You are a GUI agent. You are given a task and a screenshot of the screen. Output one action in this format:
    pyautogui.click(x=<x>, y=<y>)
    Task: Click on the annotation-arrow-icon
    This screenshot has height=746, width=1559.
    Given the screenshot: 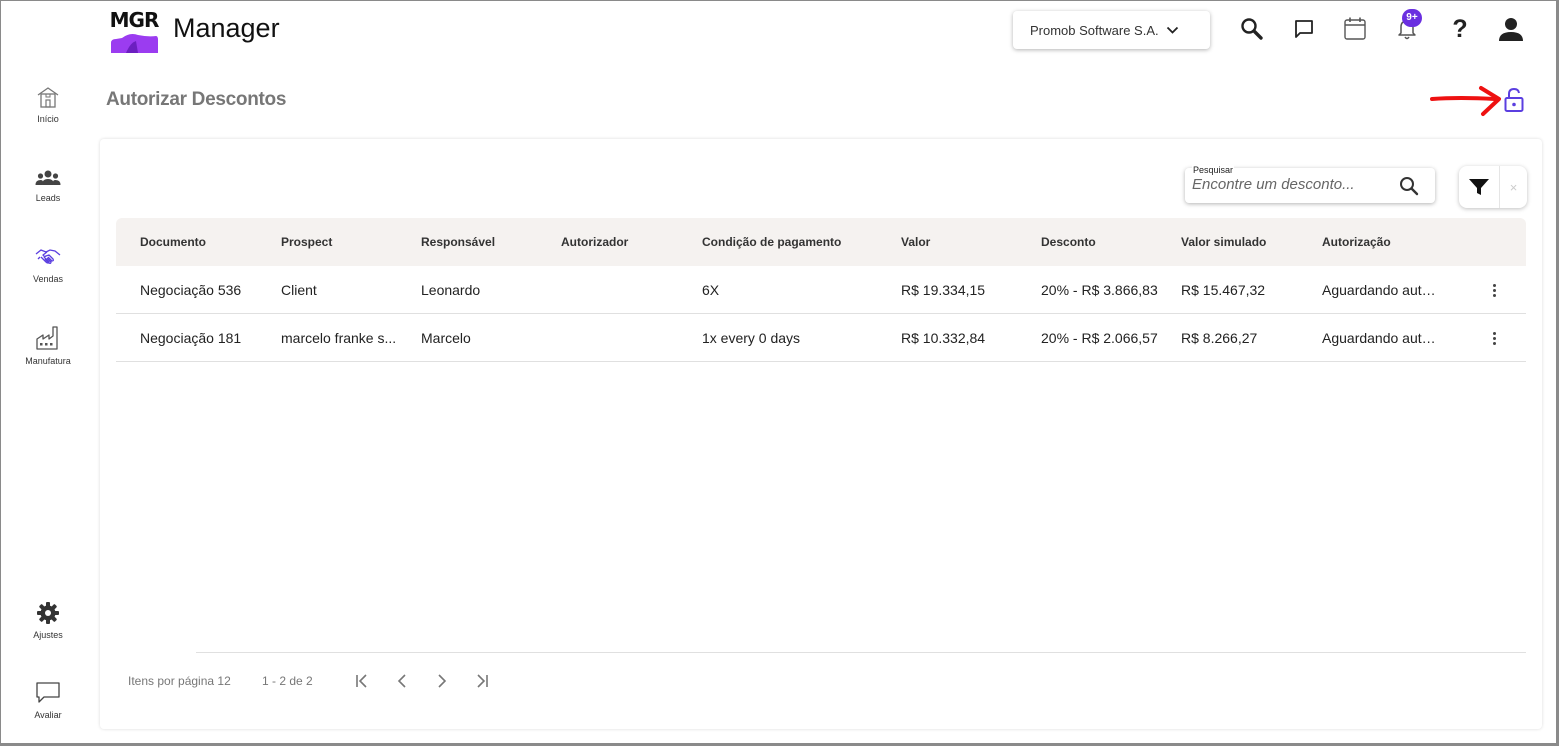 What is the action you would take?
    pyautogui.click(x=1465, y=101)
    